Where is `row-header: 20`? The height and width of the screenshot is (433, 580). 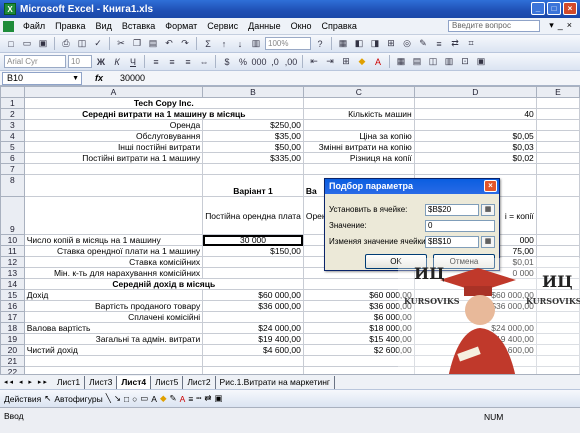 row-header: 20 is located at coordinates (12, 350).